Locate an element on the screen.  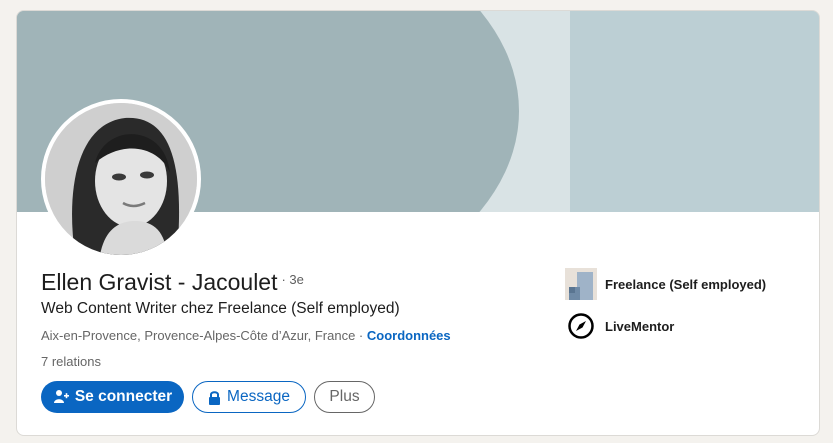
building-logo-icon is located at coordinates (581, 284).